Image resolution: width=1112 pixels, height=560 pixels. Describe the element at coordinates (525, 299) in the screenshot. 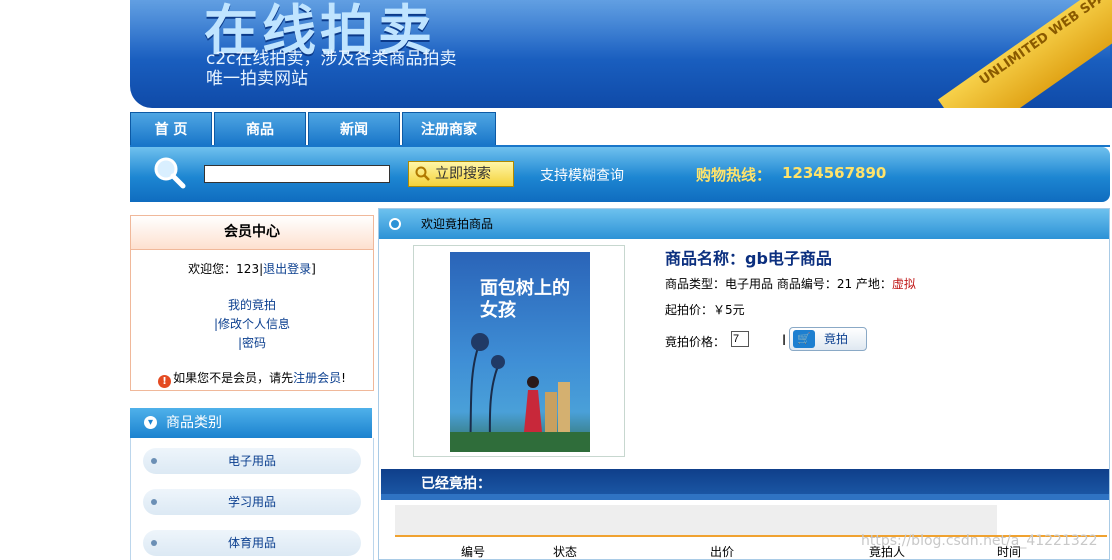

I see `book-cover-title: 面包树上的女孩` at that location.